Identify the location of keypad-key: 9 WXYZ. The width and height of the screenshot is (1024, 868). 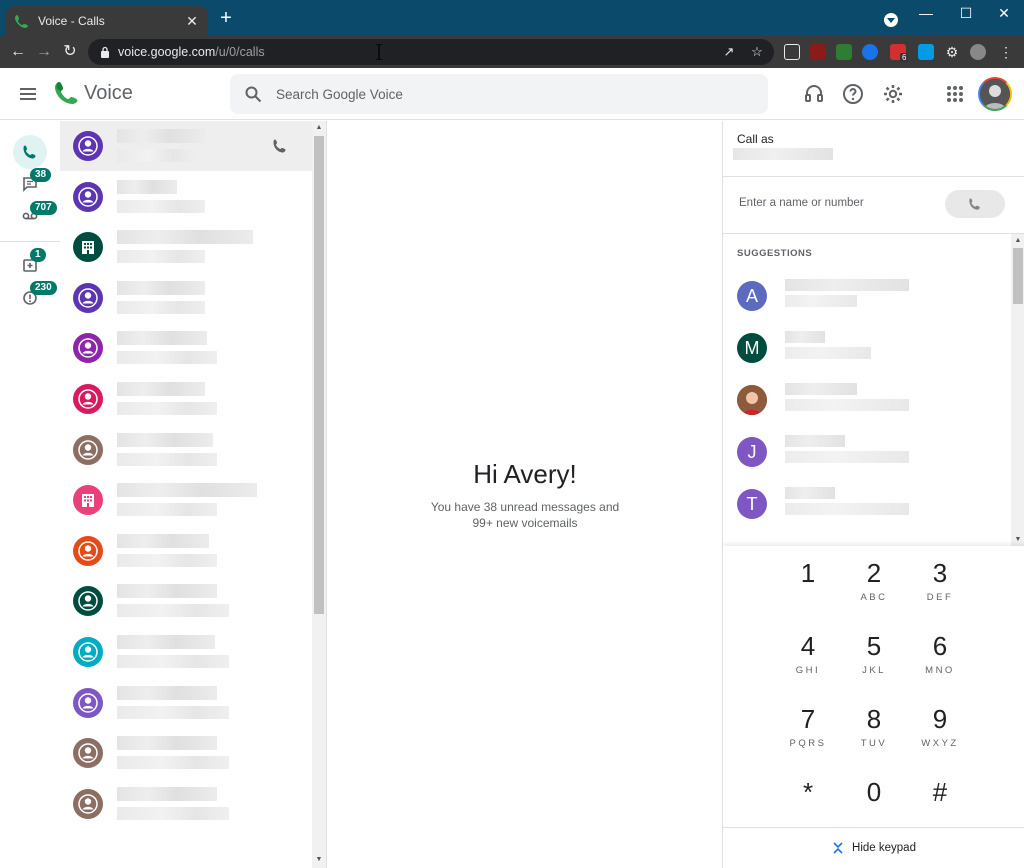
(940, 734).